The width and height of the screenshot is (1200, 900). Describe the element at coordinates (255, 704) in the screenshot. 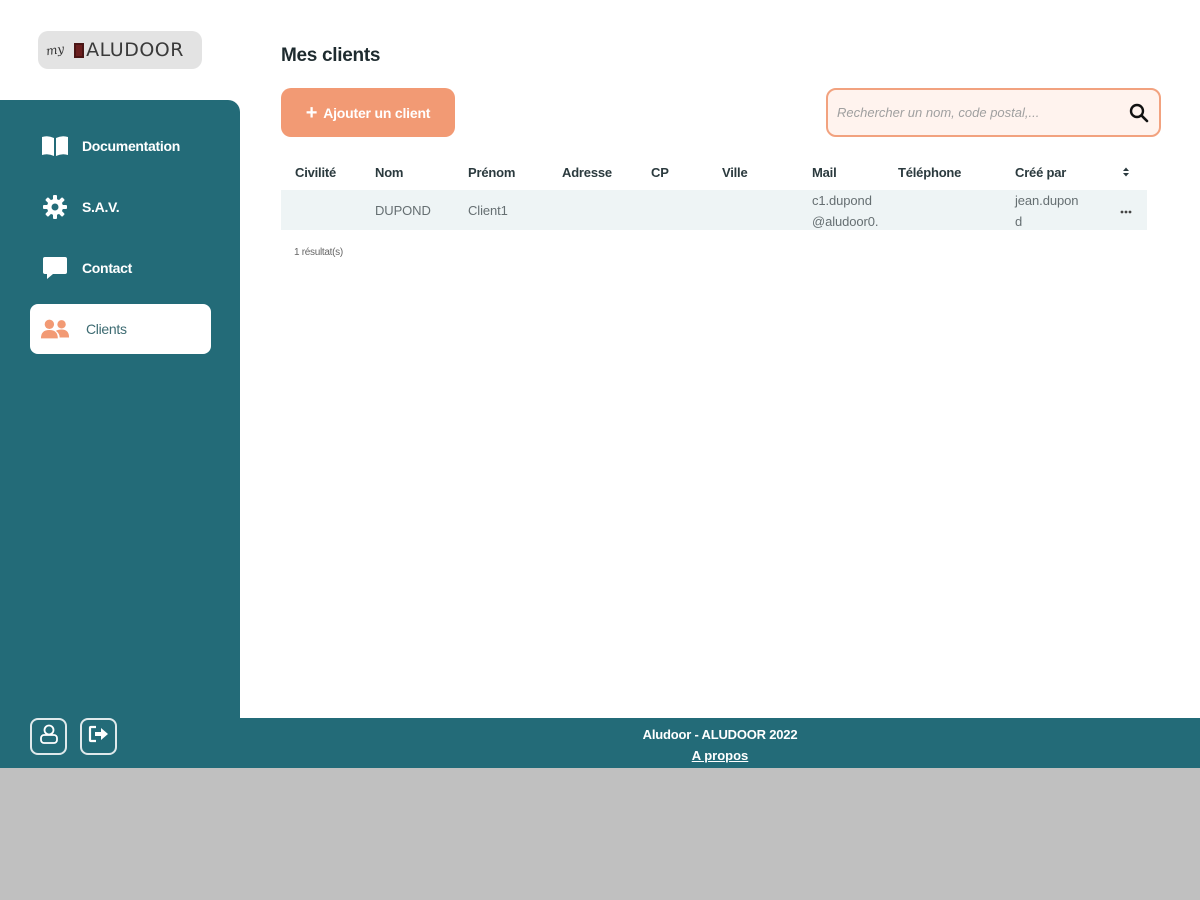

I see `content-panel-corner` at that location.